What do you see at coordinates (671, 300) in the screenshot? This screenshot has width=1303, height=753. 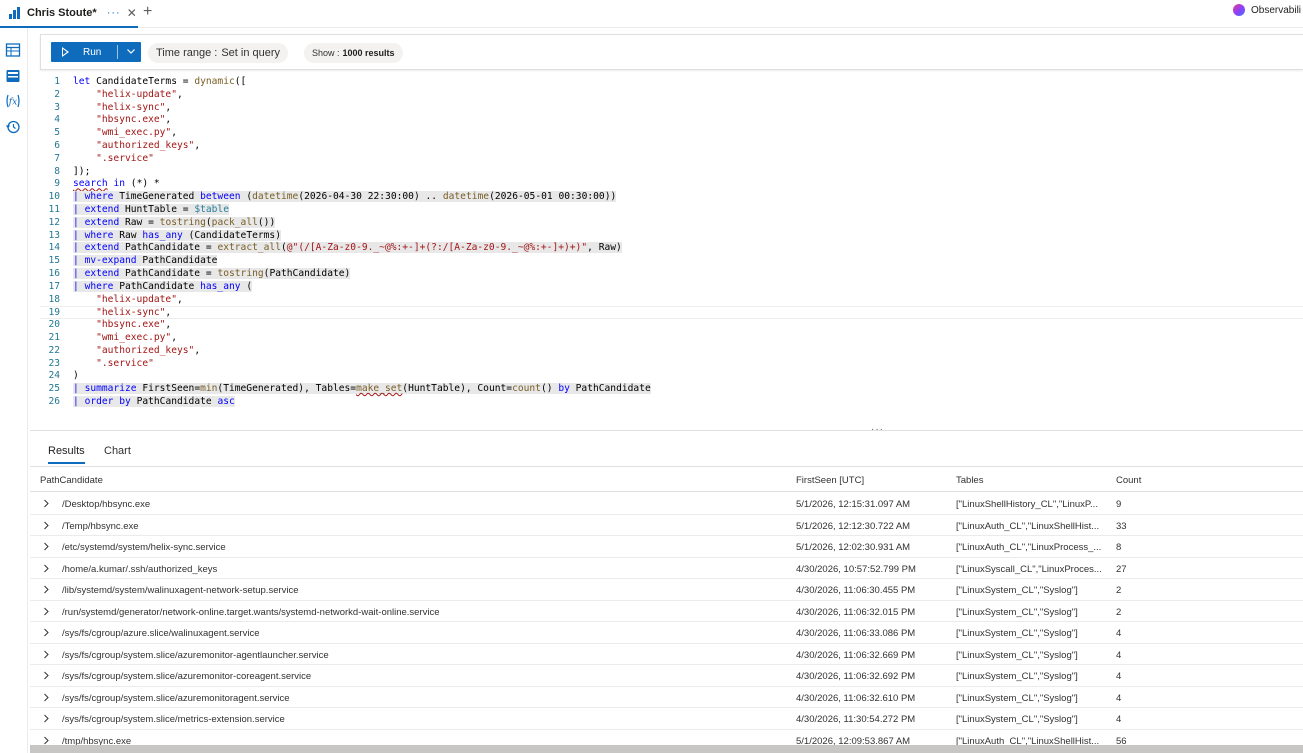 I see `code-line: 18 "helix-update",` at bounding box center [671, 300].